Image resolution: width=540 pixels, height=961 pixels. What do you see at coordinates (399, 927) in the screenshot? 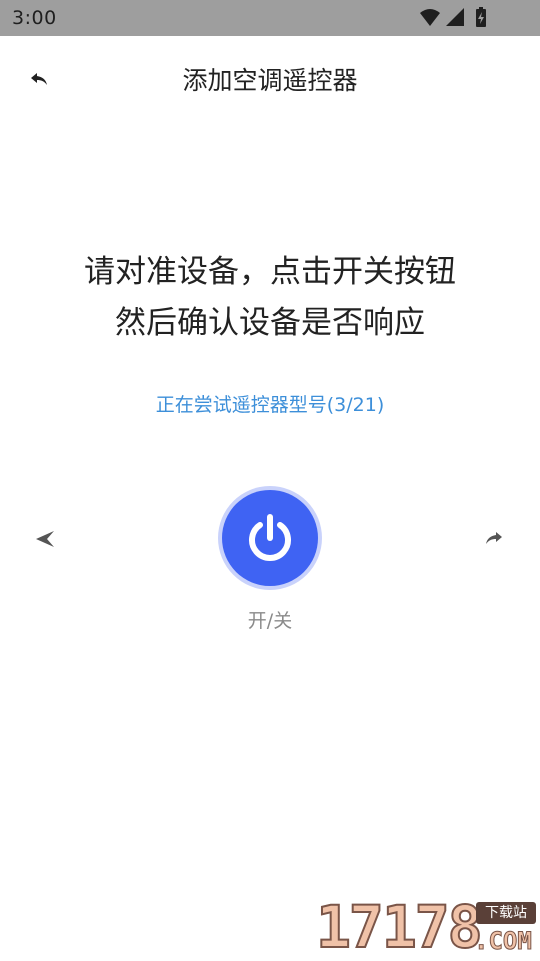
I see `watermark-digits: 17178` at bounding box center [399, 927].